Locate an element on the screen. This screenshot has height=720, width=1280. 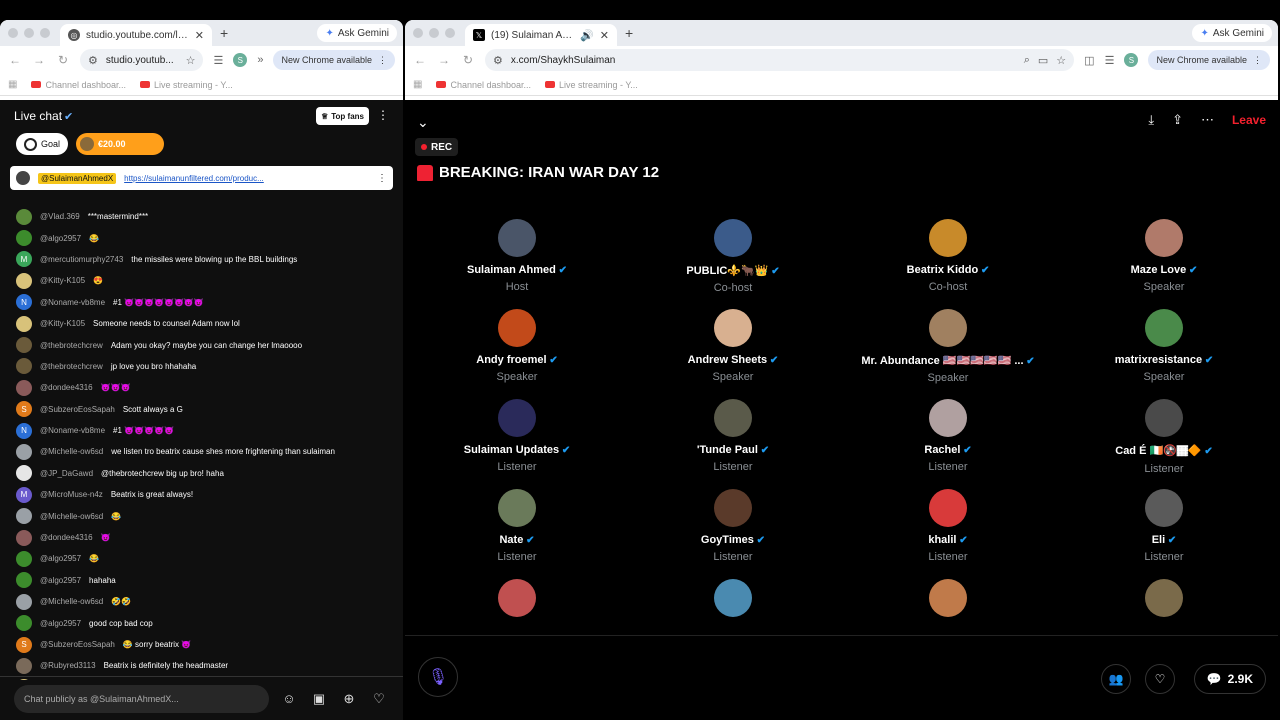
avatar: M is located at coordinates (24, 494).